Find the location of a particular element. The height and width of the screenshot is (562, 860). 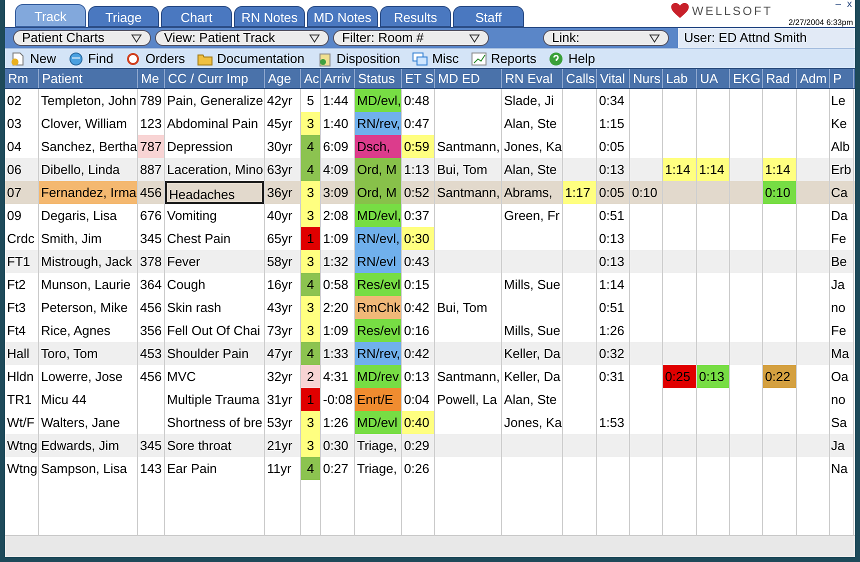

tab: Triage is located at coordinates (123, 16).